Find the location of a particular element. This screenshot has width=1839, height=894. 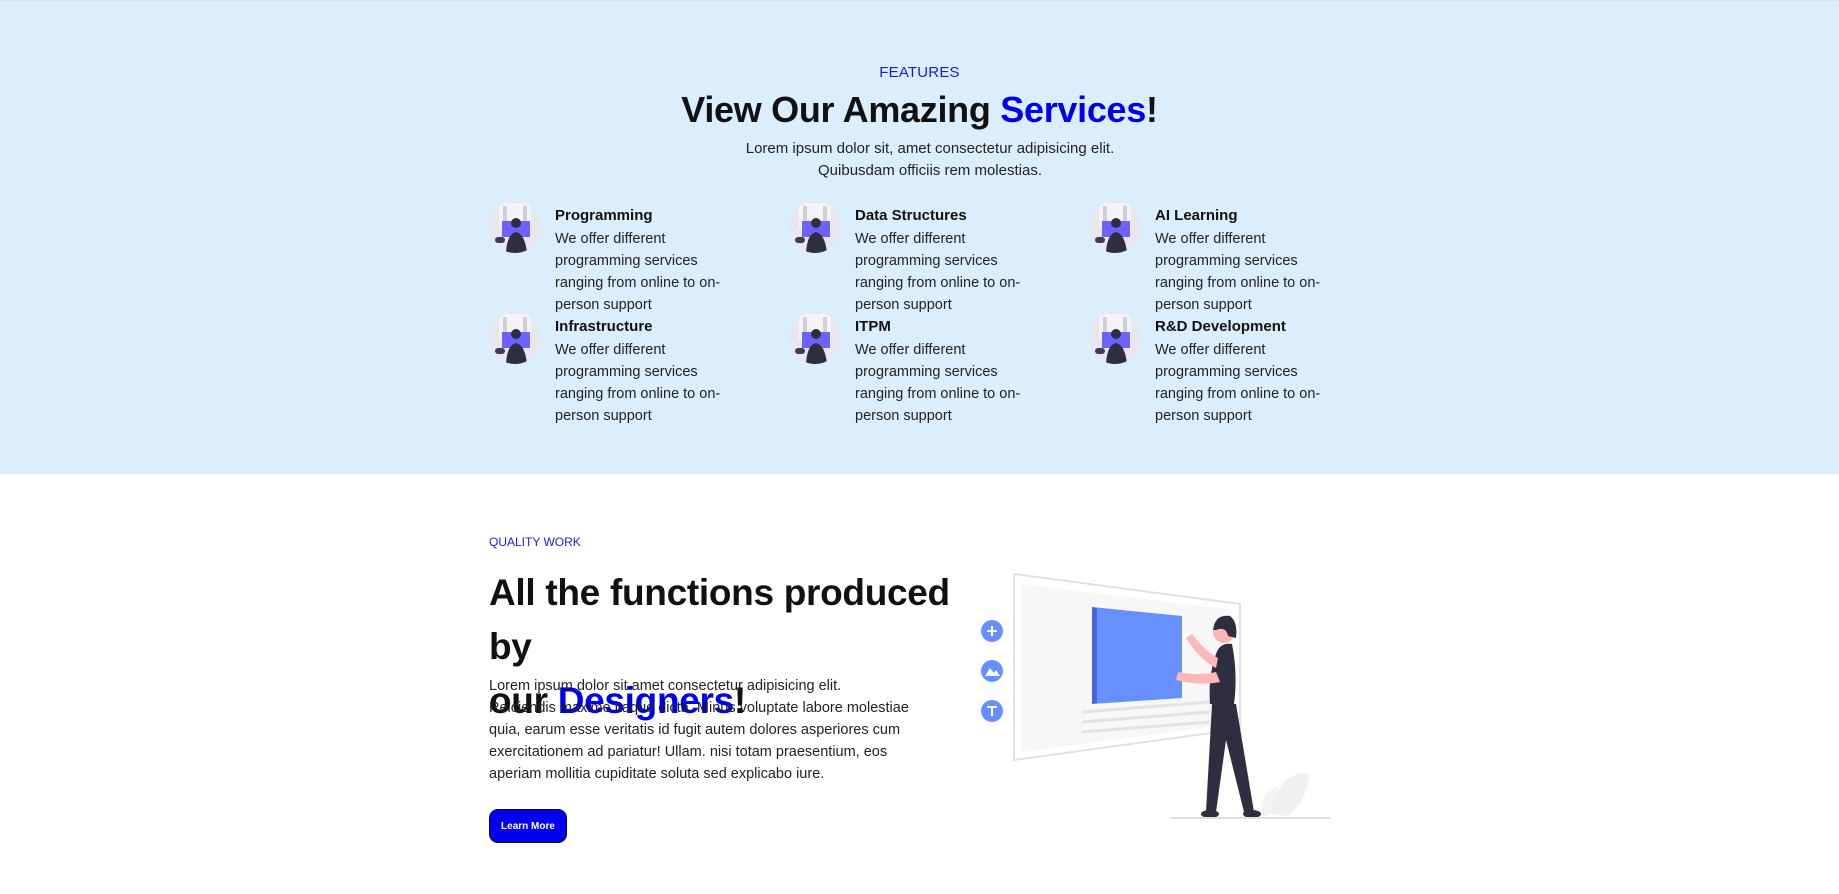

learn-more-button: Learn More is located at coordinates (528, 826).